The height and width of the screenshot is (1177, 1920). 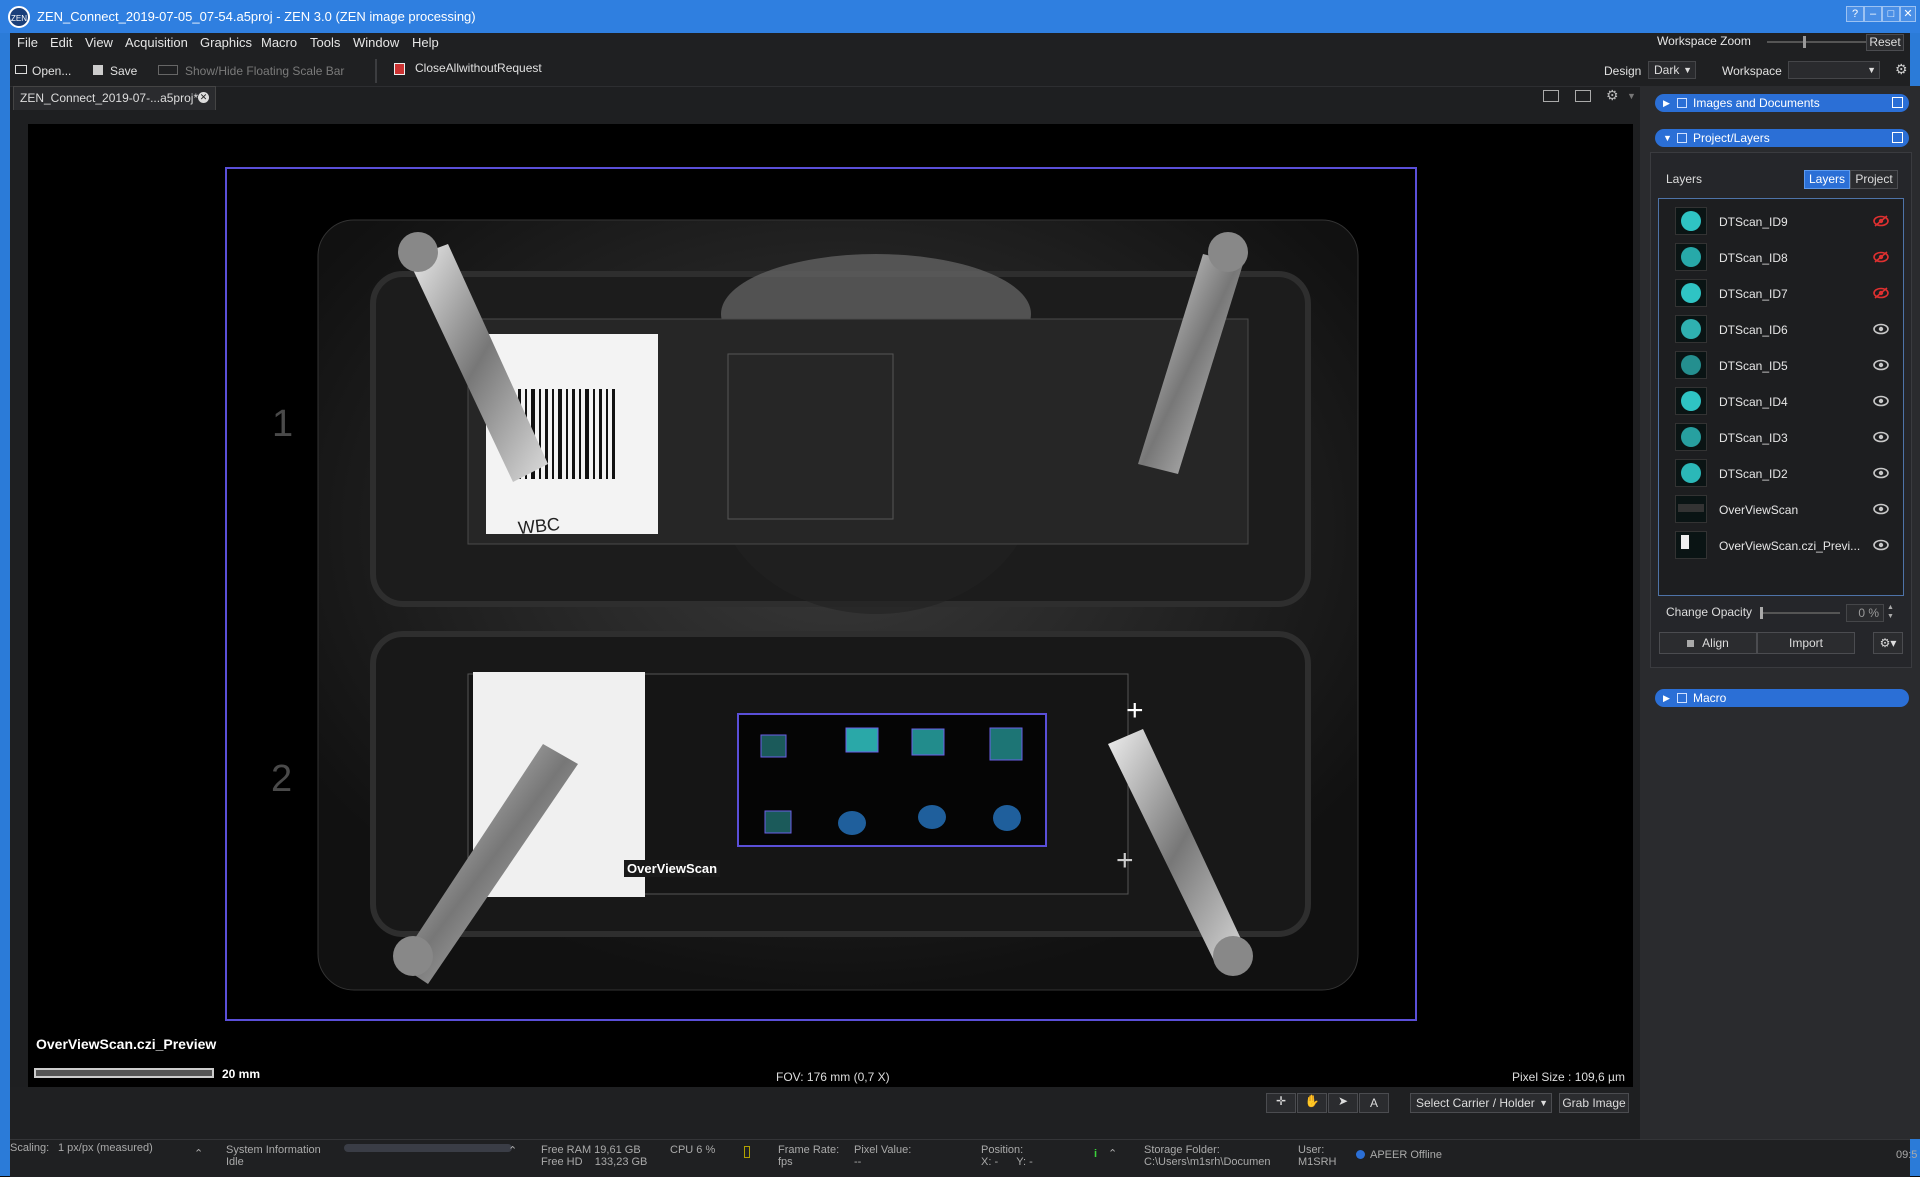 What do you see at coordinates (1753, 438) in the screenshot?
I see `layer-name: DTScan_ID3` at bounding box center [1753, 438].